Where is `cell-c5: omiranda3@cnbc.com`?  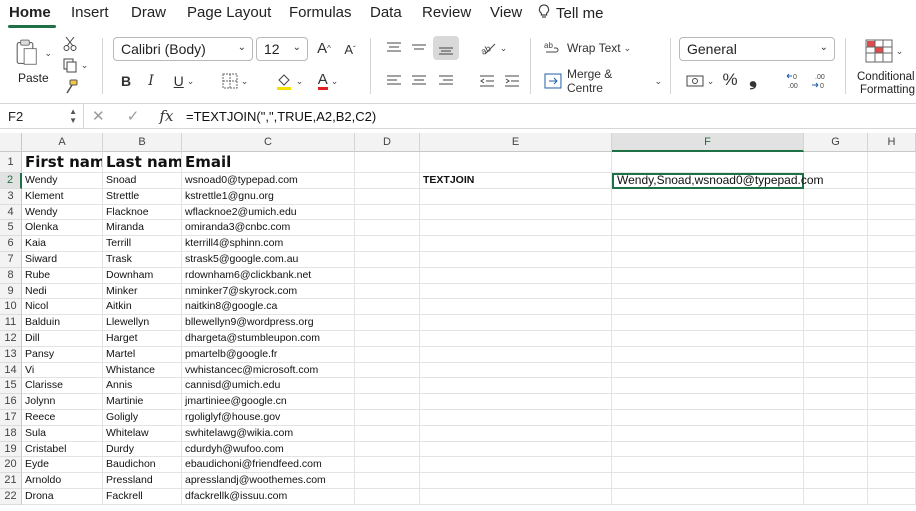 cell-c5: omiranda3@cnbc.com is located at coordinates (268, 228).